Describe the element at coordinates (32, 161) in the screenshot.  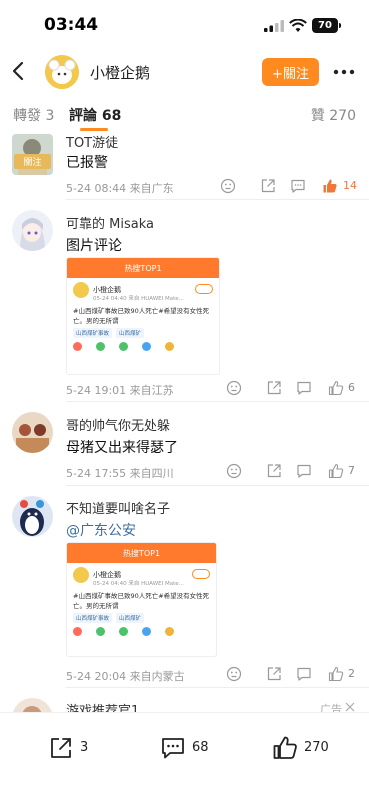
I see `follow-badge: 關注` at that location.